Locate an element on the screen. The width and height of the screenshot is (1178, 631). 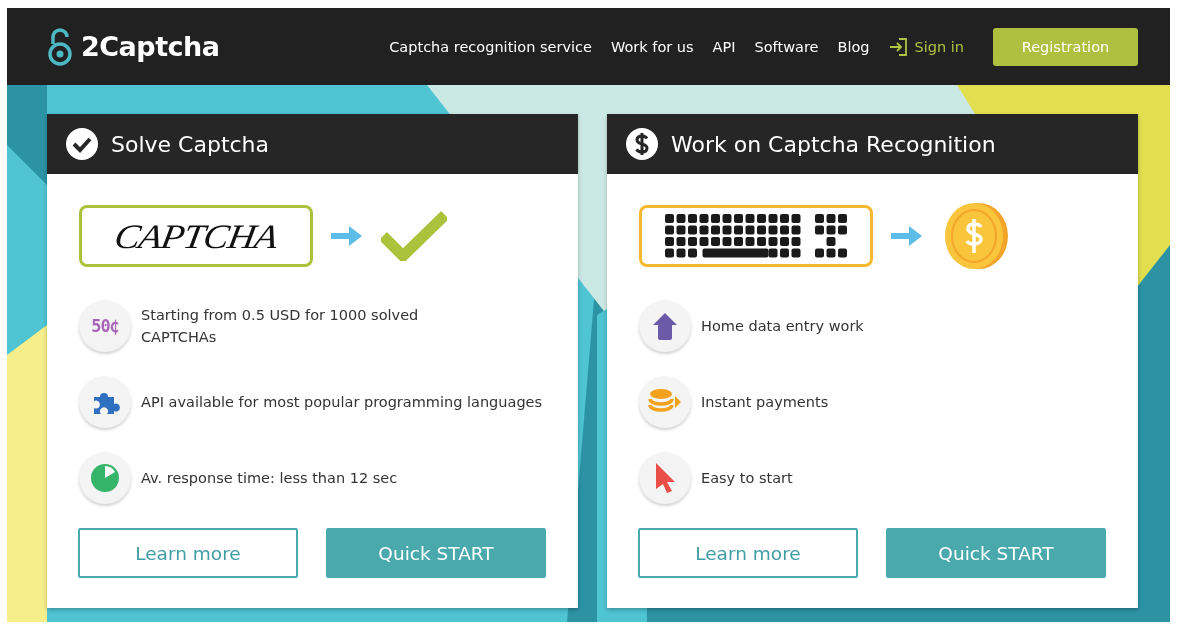
nav-link: Software is located at coordinates (786, 46).